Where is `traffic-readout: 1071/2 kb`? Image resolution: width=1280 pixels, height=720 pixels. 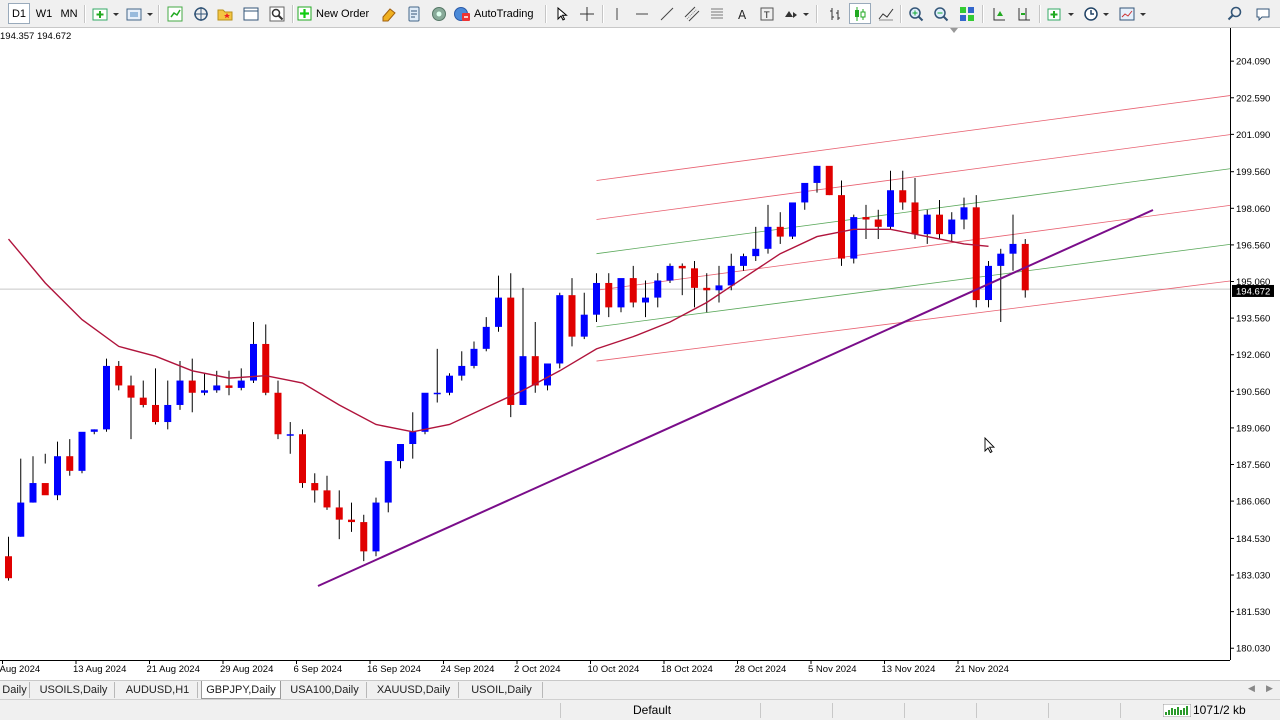 traffic-readout: 1071/2 kb is located at coordinates (1219, 710).